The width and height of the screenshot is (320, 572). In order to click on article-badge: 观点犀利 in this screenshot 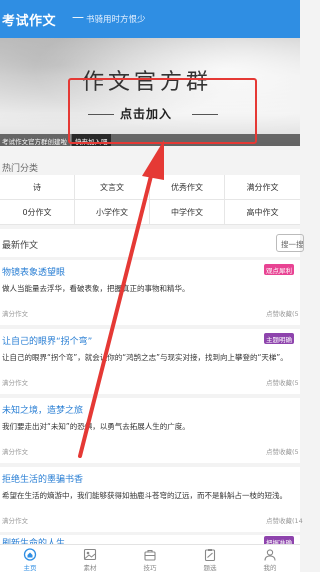, I will do `click(279, 269)`.